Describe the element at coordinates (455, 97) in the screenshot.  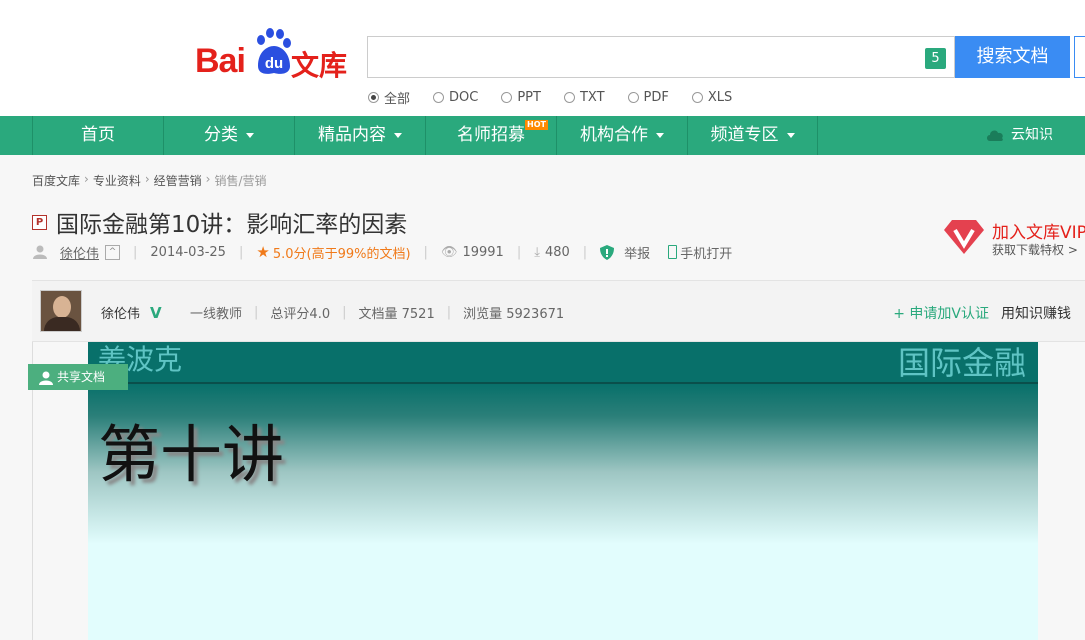
I see `filter-doc: DOC` at that location.